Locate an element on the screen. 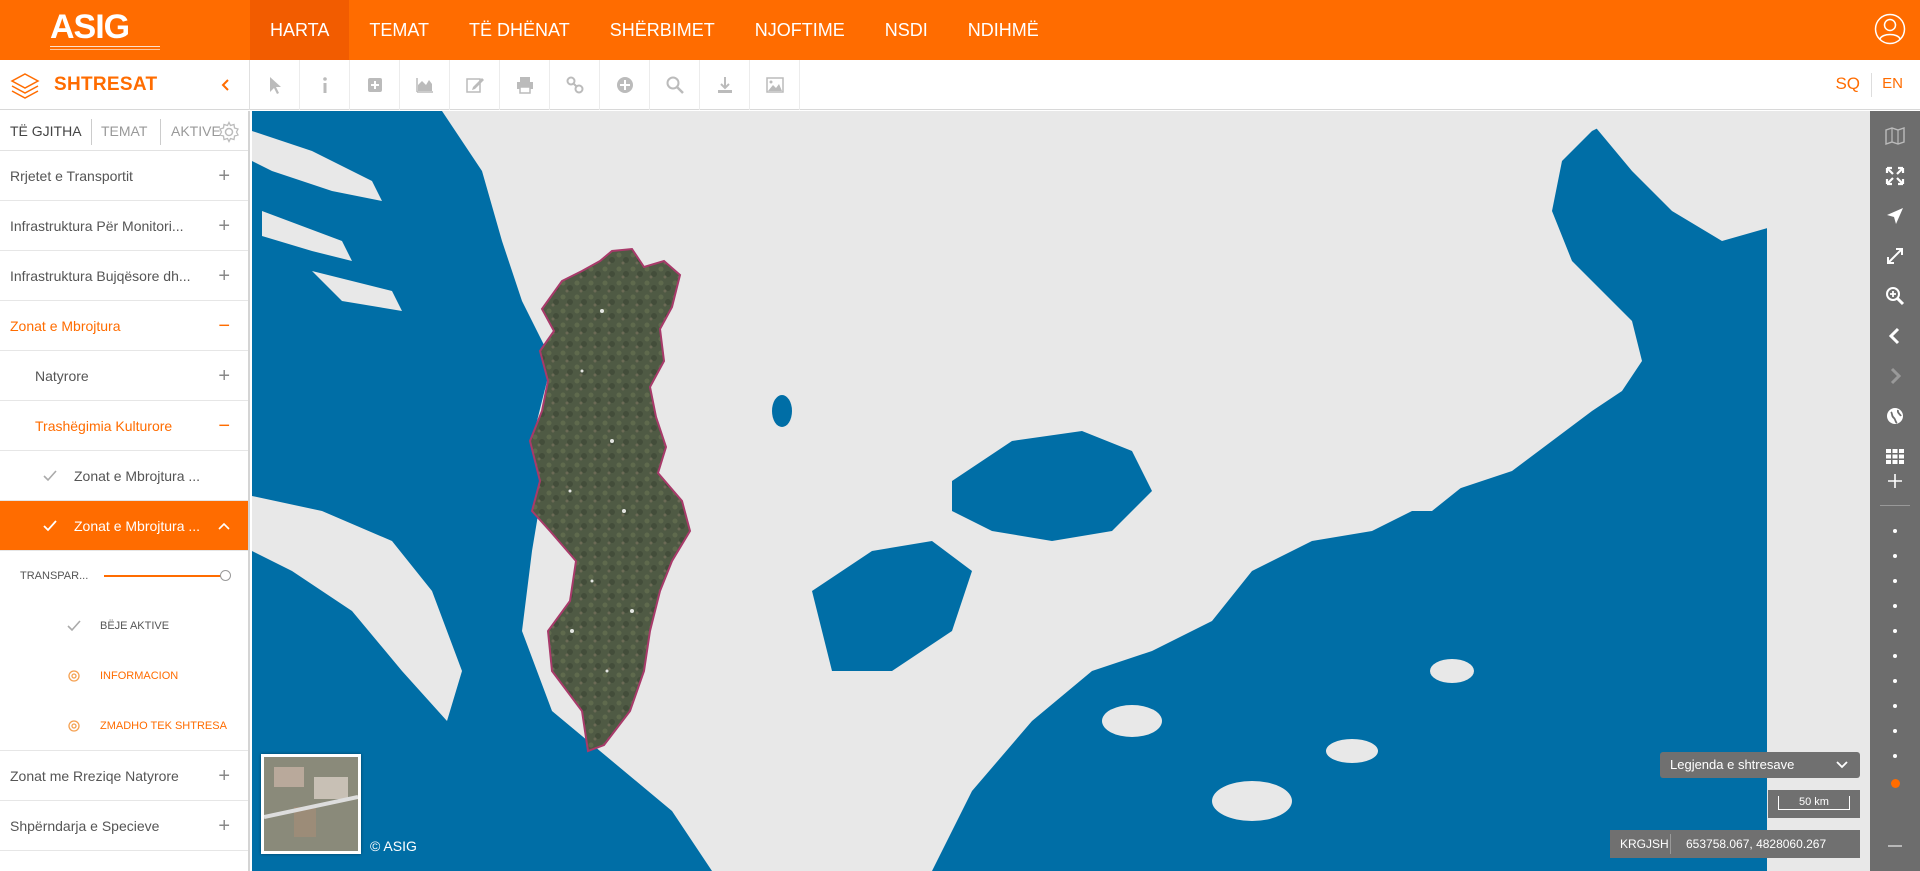 The image size is (1920, 871). previous-extent-button is located at coordinates (1895, 336).